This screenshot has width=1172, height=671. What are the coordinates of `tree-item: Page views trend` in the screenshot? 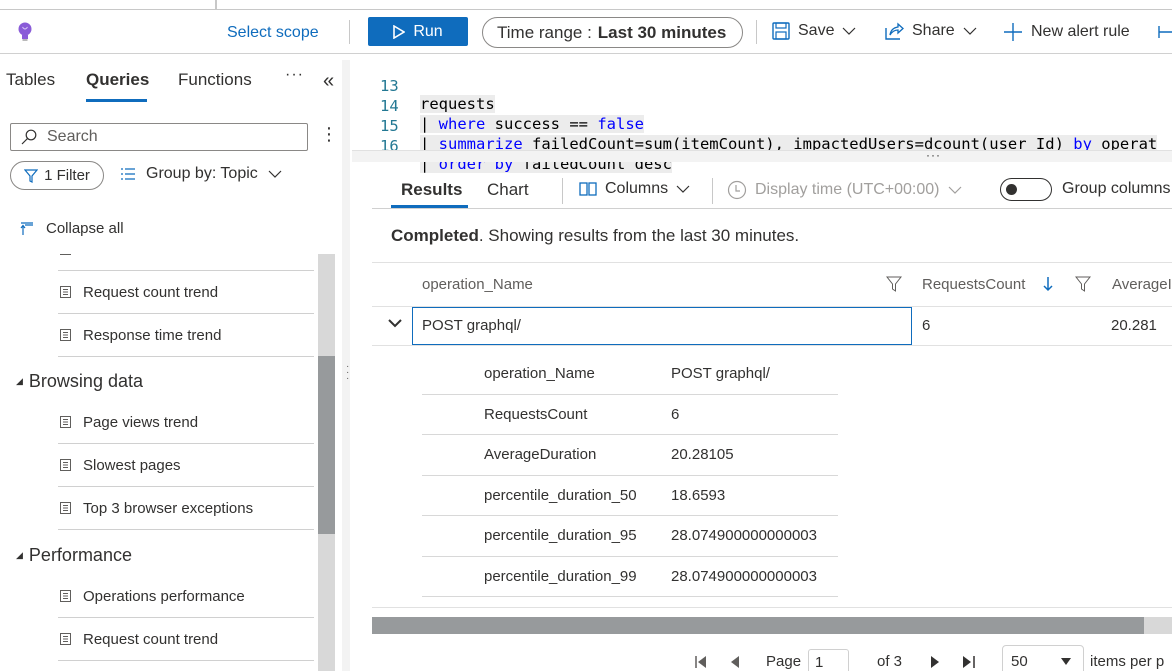 It's located at (186, 422).